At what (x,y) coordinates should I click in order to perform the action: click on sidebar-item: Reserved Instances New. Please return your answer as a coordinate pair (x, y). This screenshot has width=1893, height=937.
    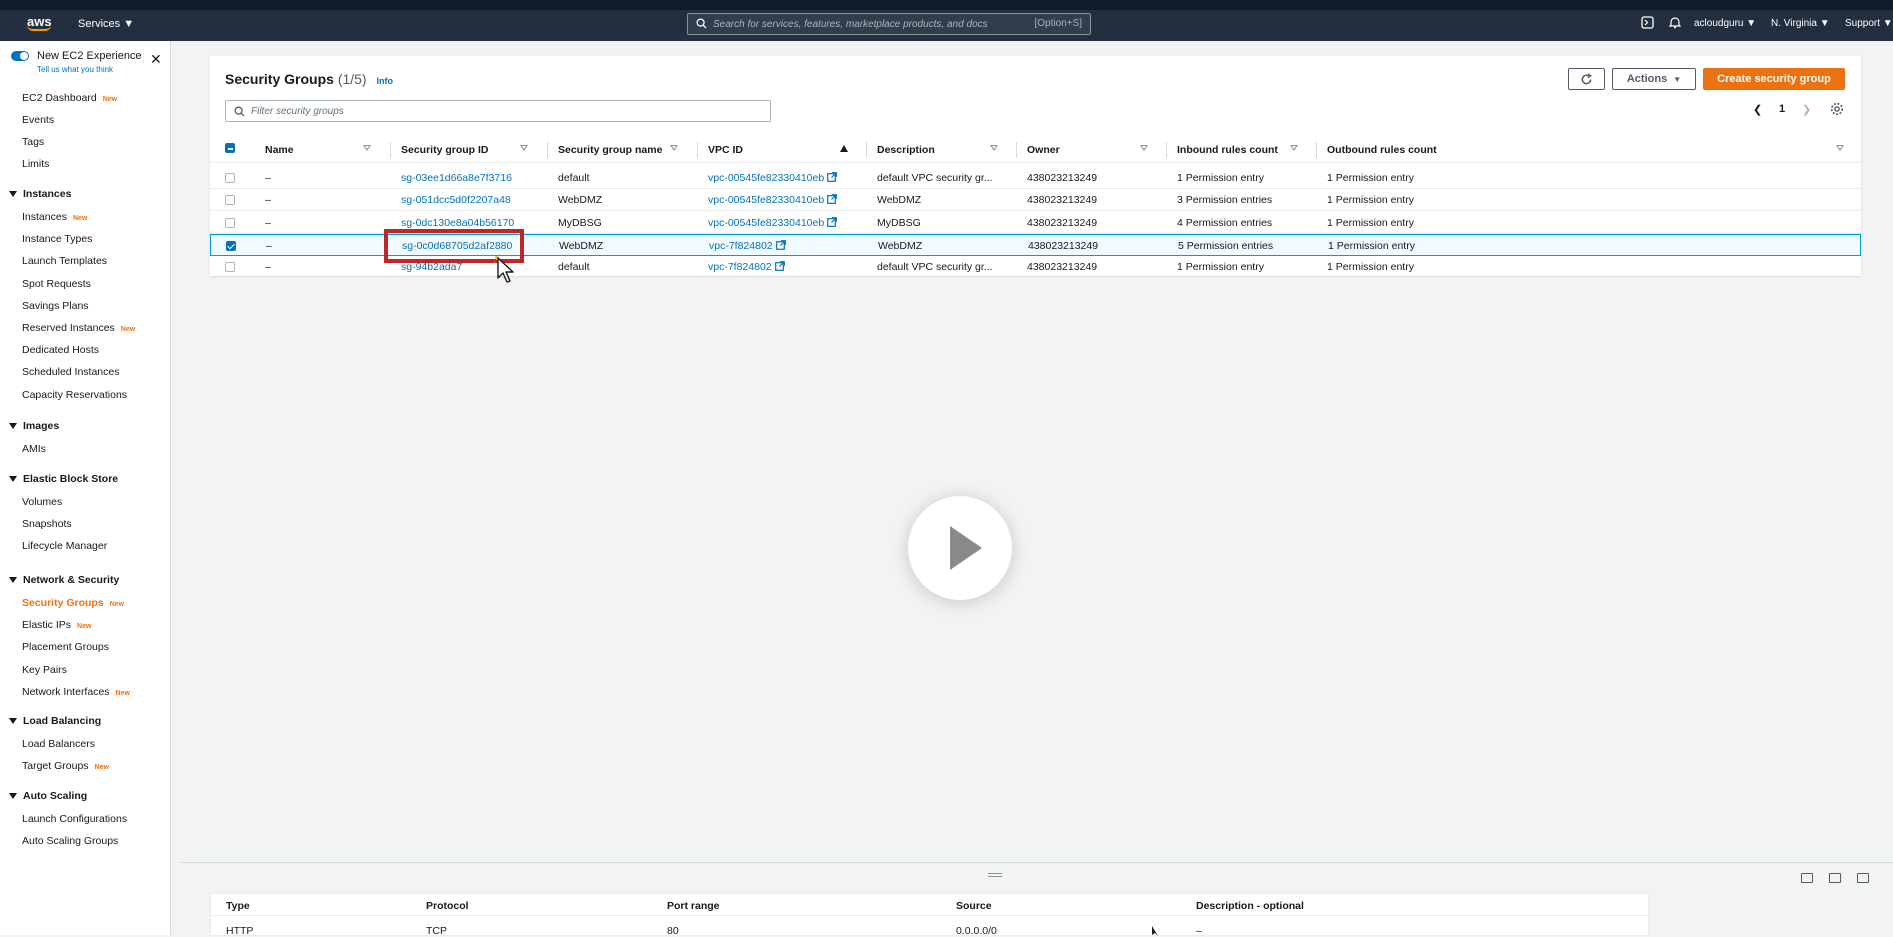
    Looking at the image, I should click on (78, 328).